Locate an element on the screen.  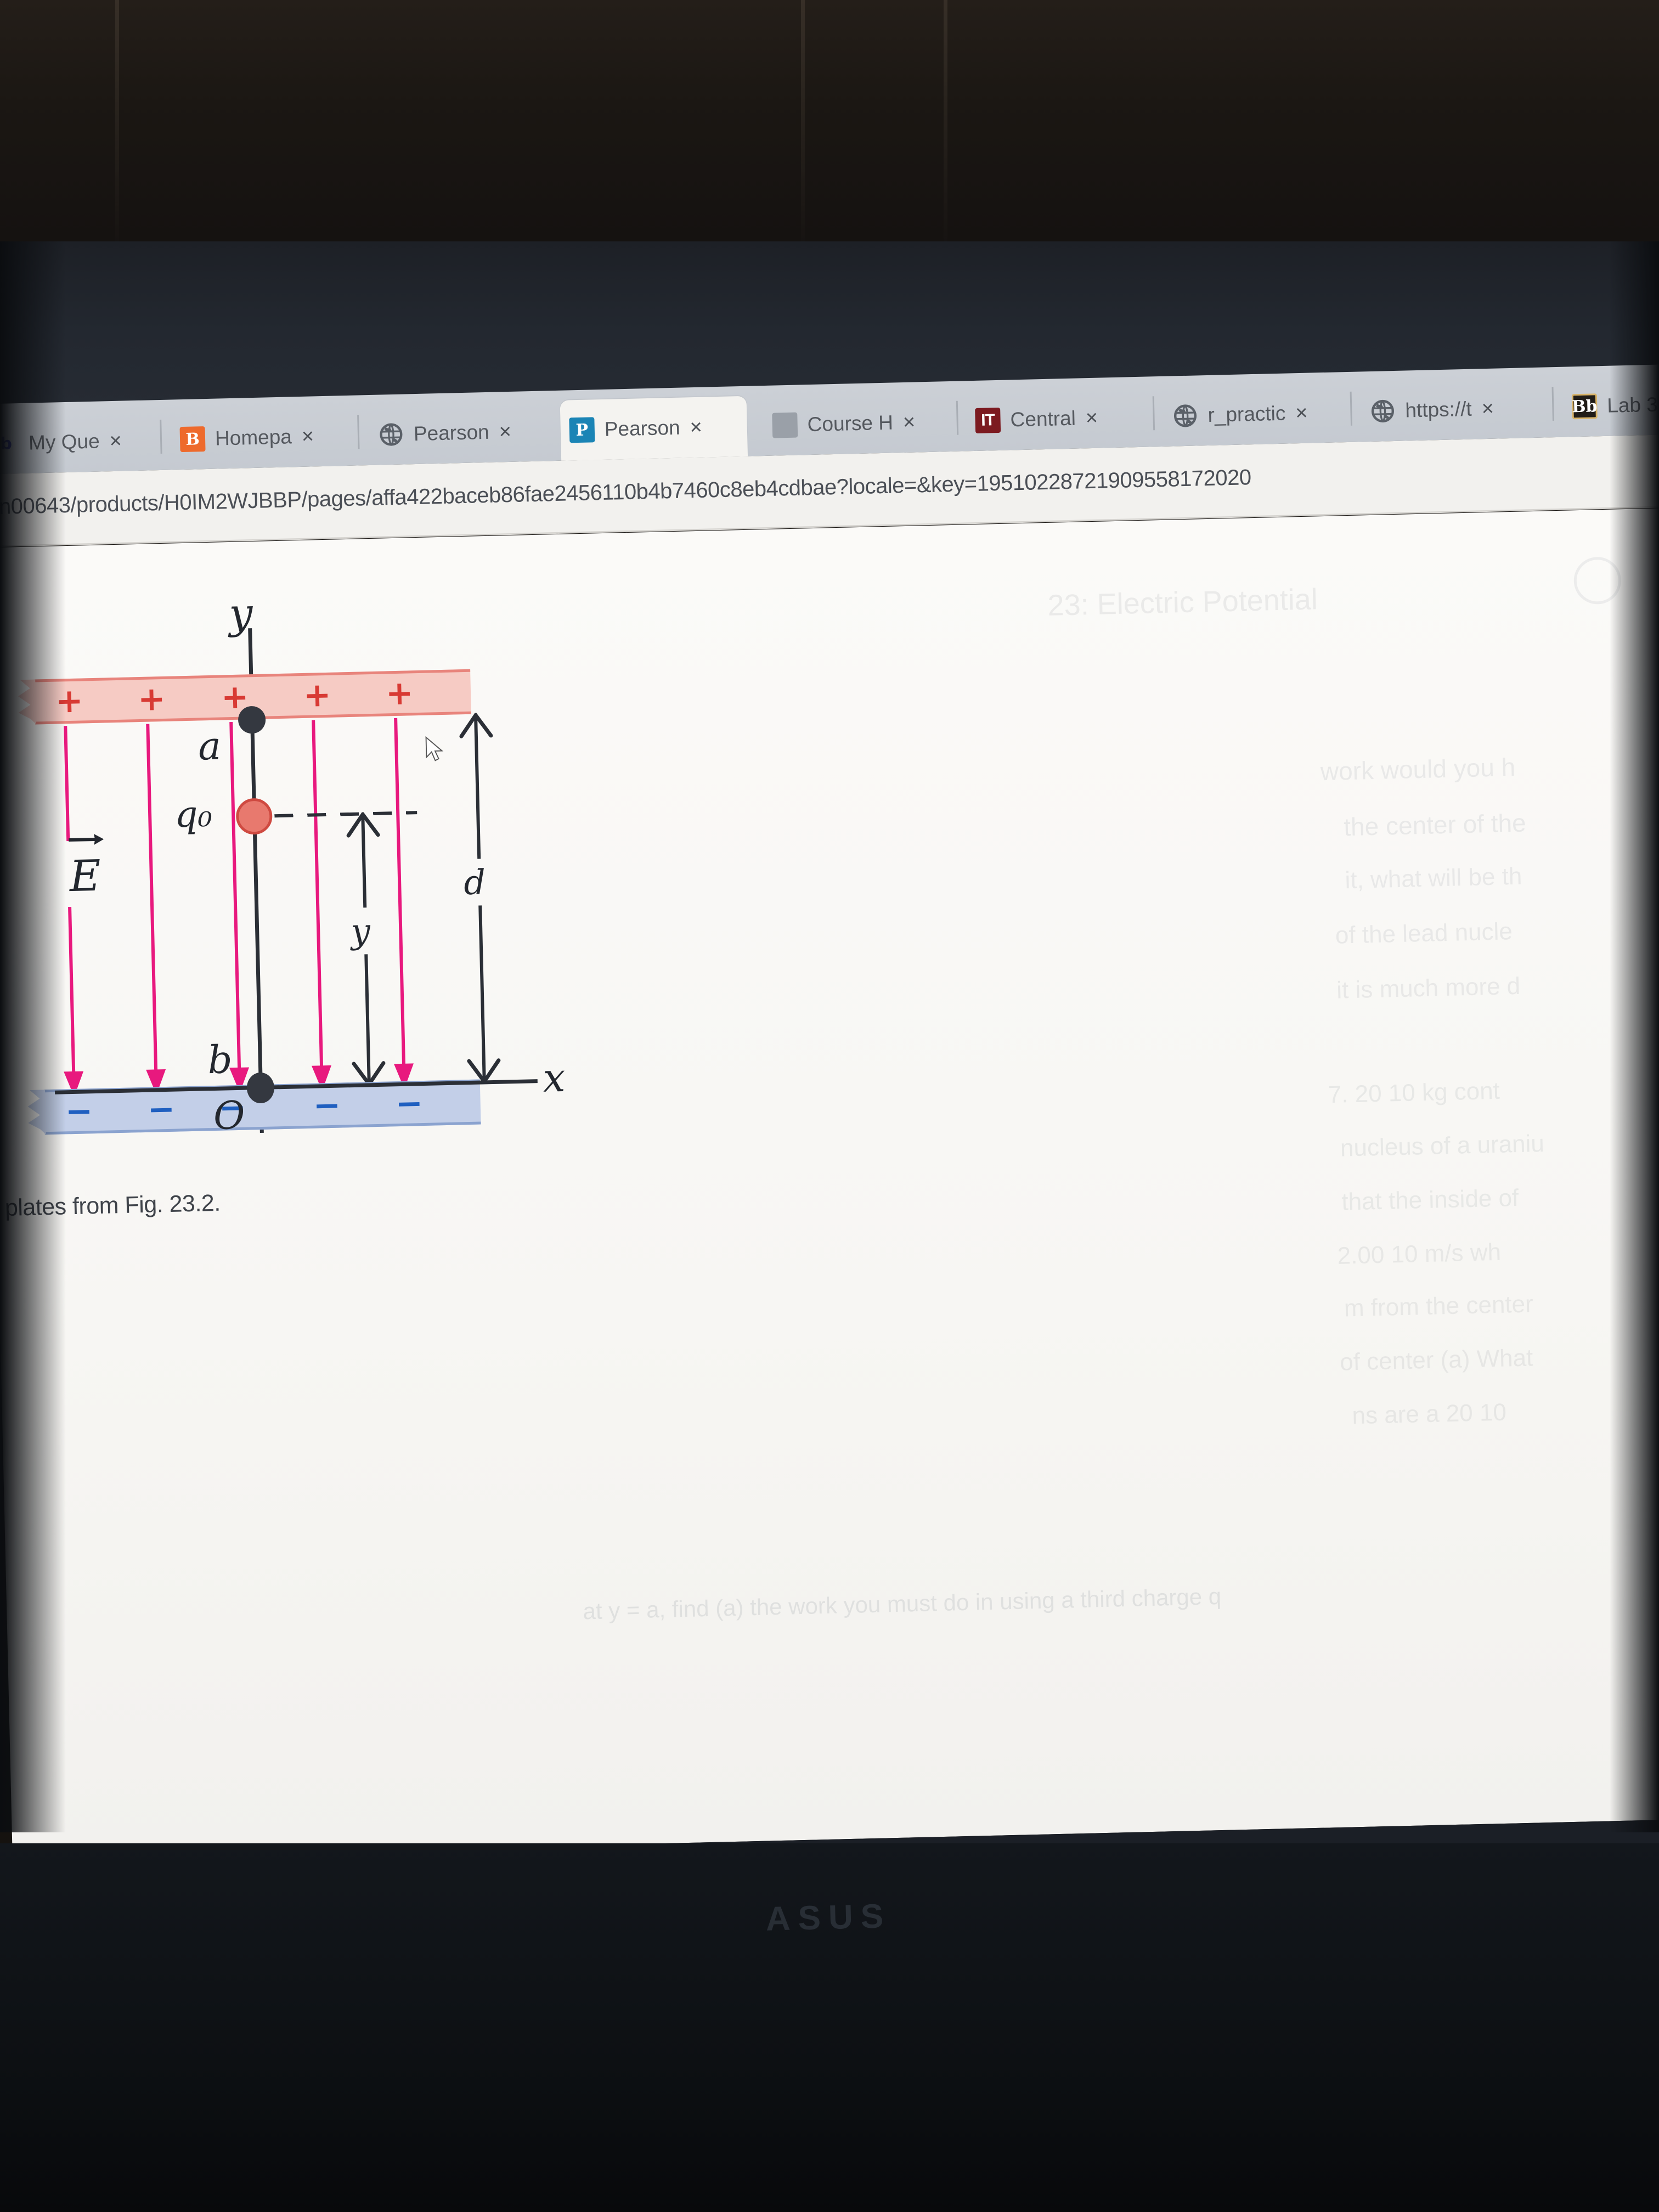
browser-tab-7: https://t × is located at coordinates (1452, 410).